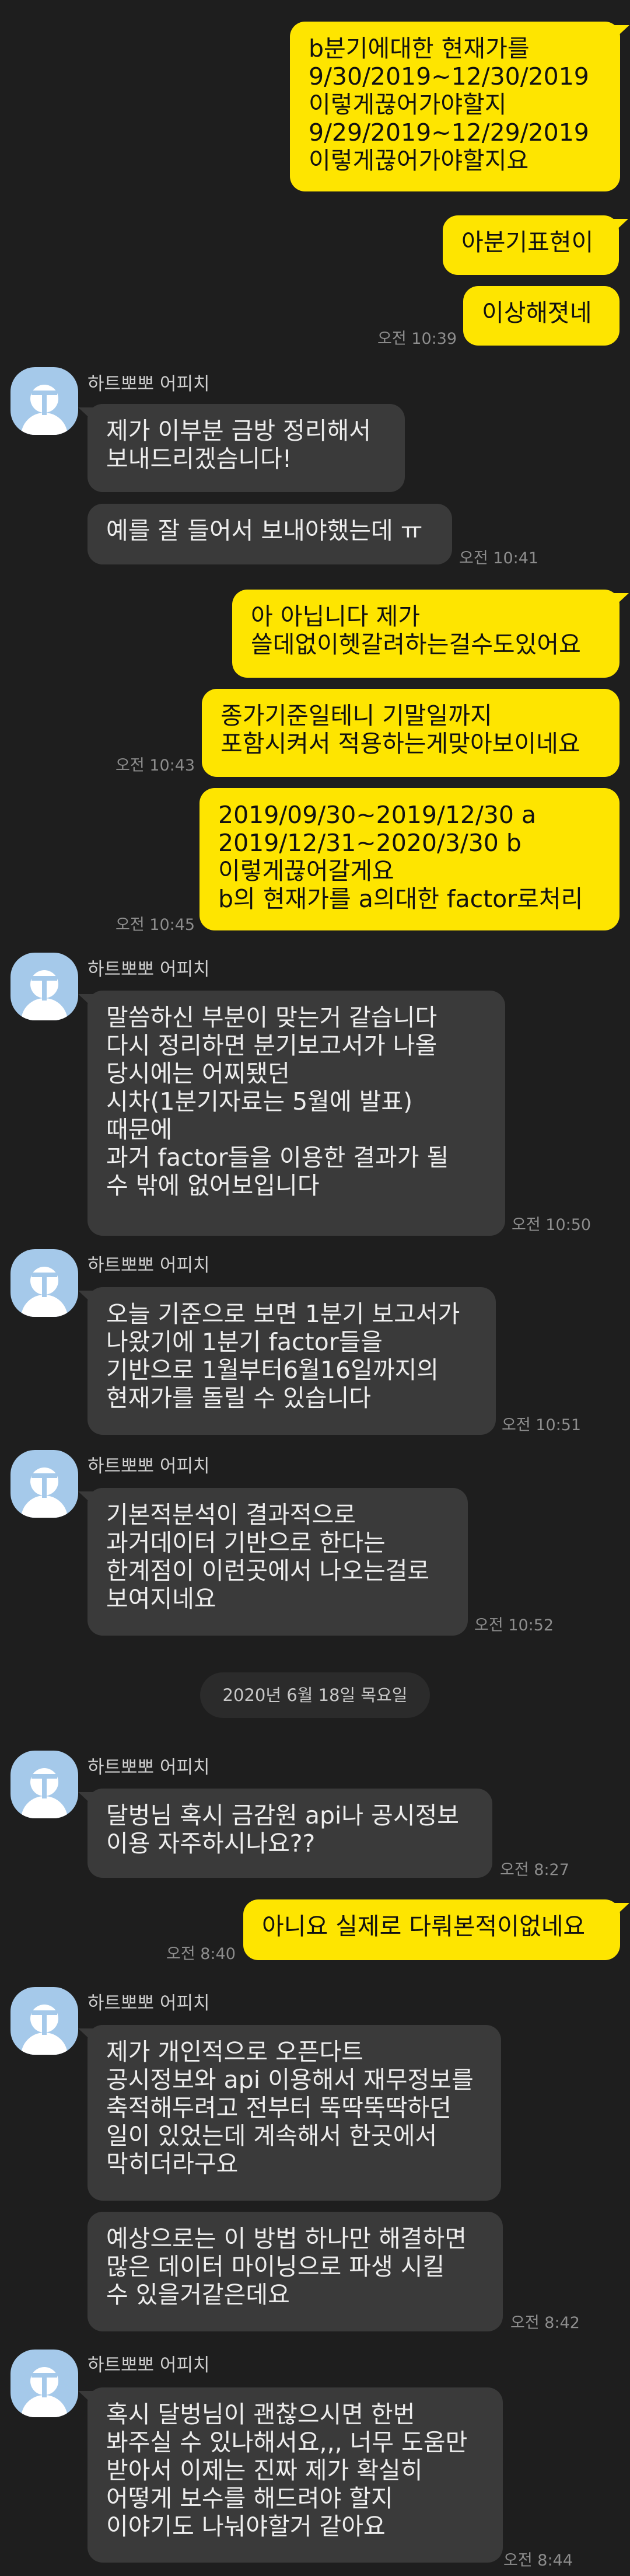  Describe the element at coordinates (541, 316) in the screenshot. I see `message-bubble-outgoing: 이상해졋네` at that location.